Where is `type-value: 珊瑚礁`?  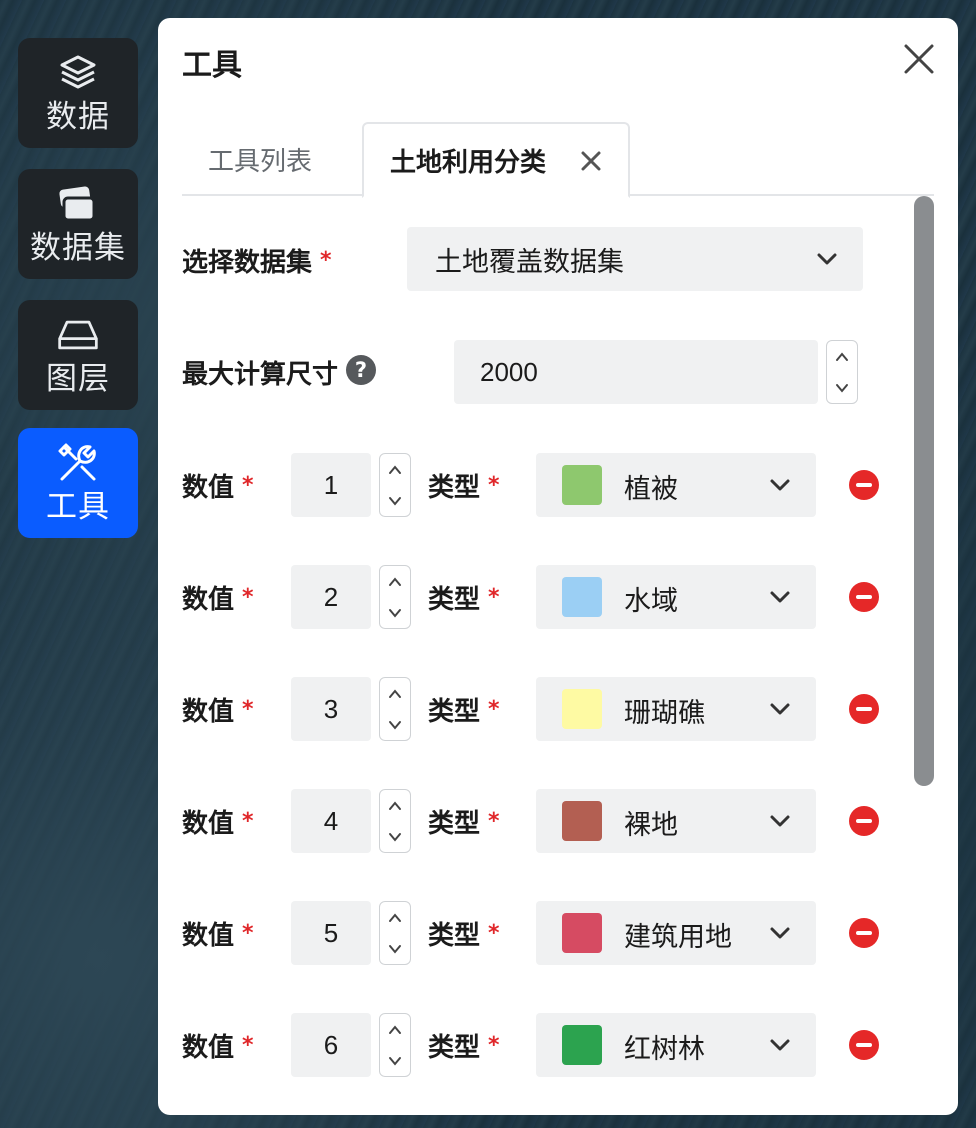
type-value: 珊瑚礁 is located at coordinates (664, 713).